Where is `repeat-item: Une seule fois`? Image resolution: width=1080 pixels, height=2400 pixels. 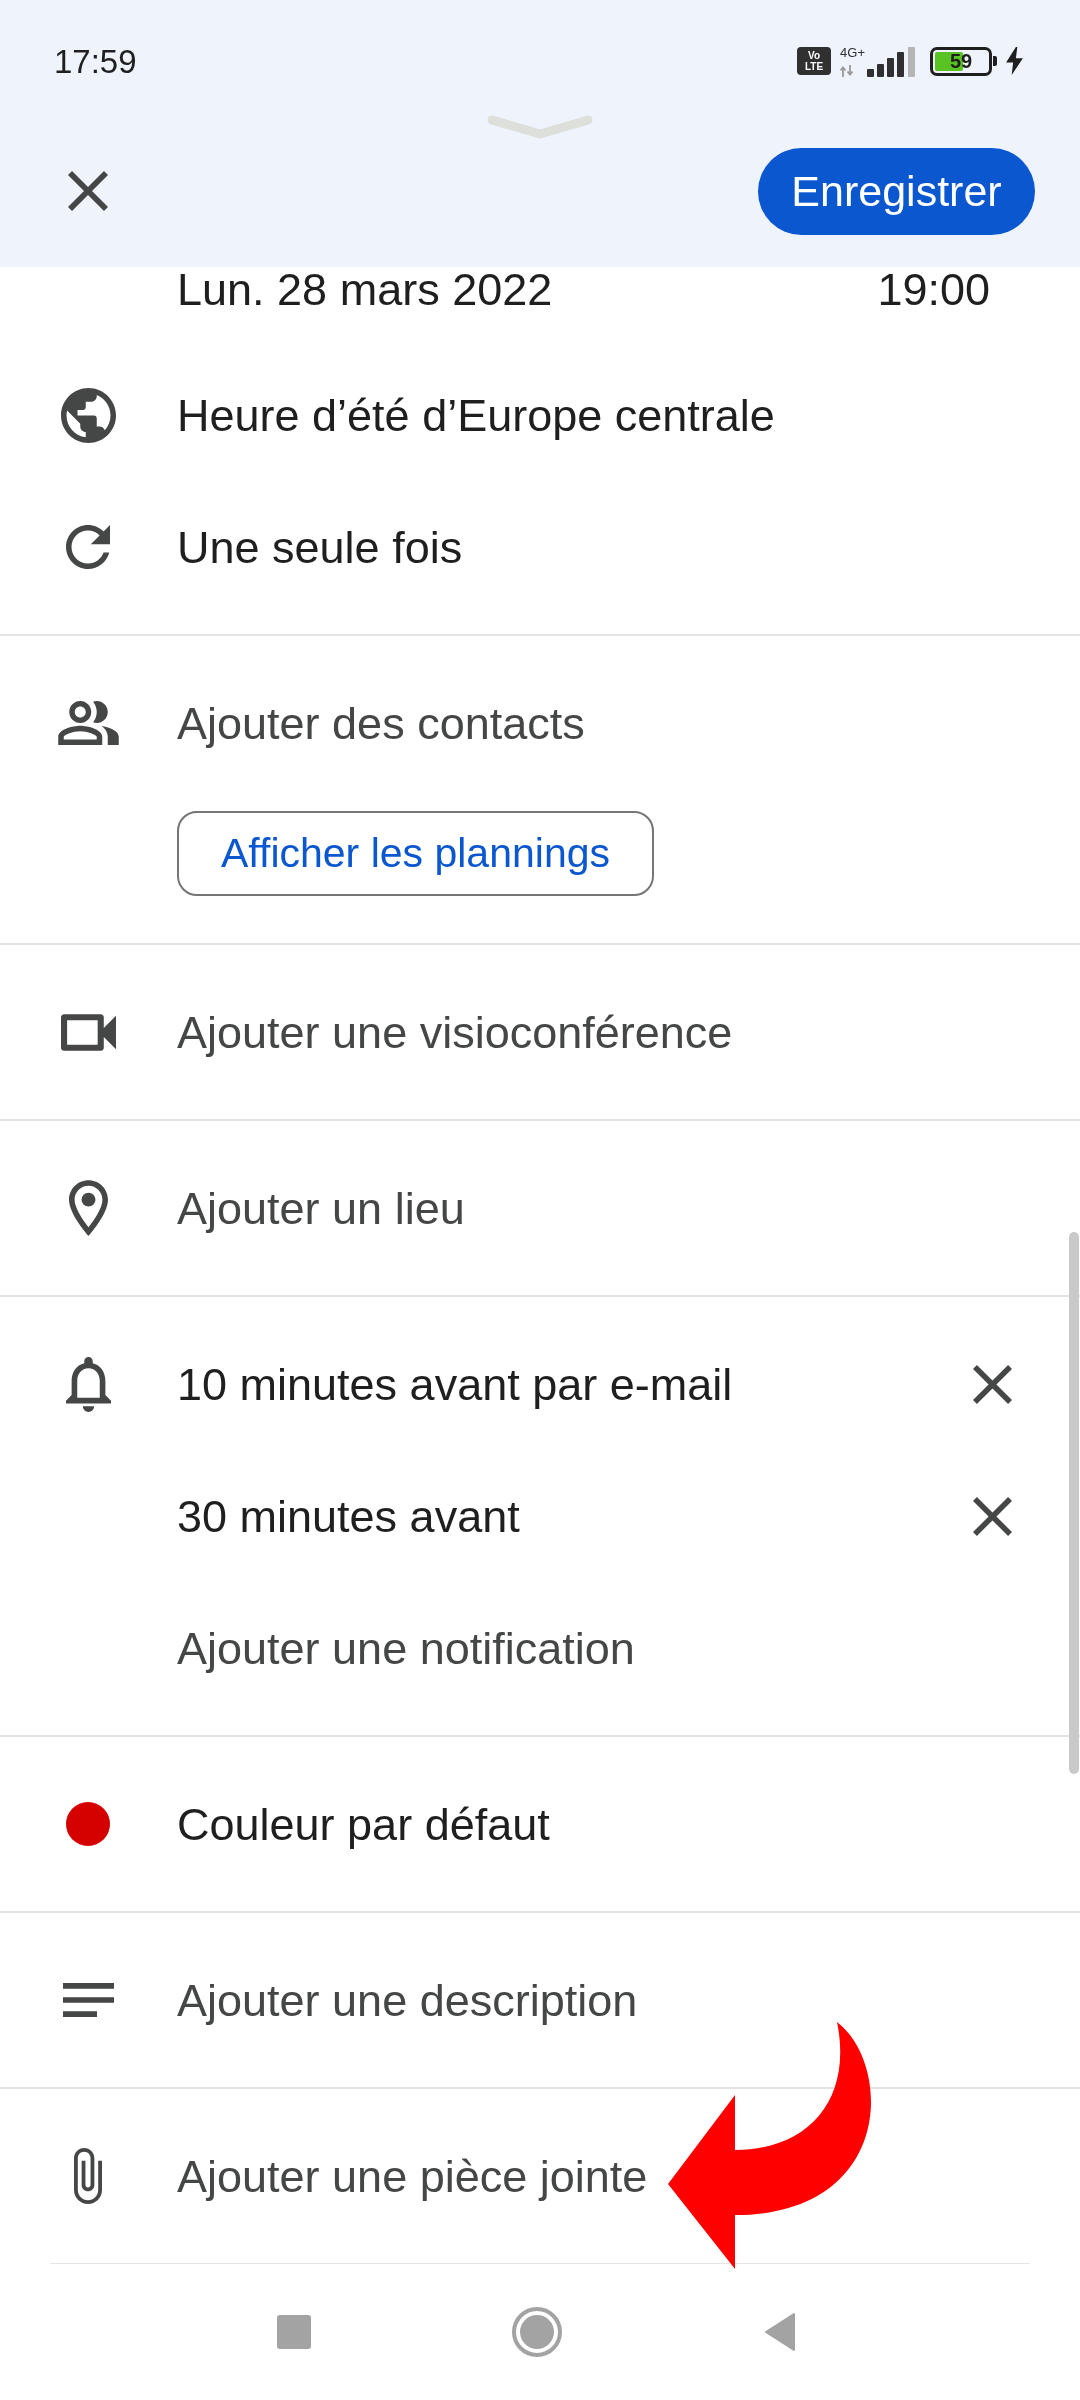
repeat-item: Une seule fois is located at coordinates (320, 547).